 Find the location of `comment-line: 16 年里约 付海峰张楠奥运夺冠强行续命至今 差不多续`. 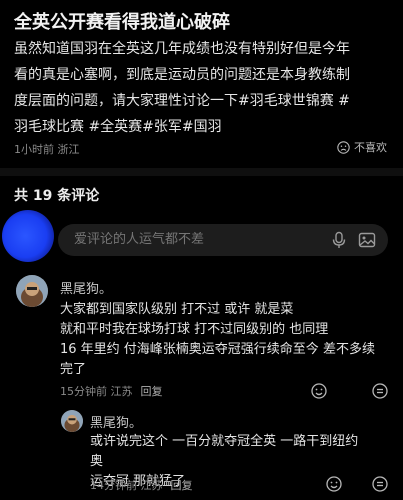

comment-line: 16 年里约 付海峰张楠奥运夺冠强行续命至今 差不多续 is located at coordinates (217, 349).